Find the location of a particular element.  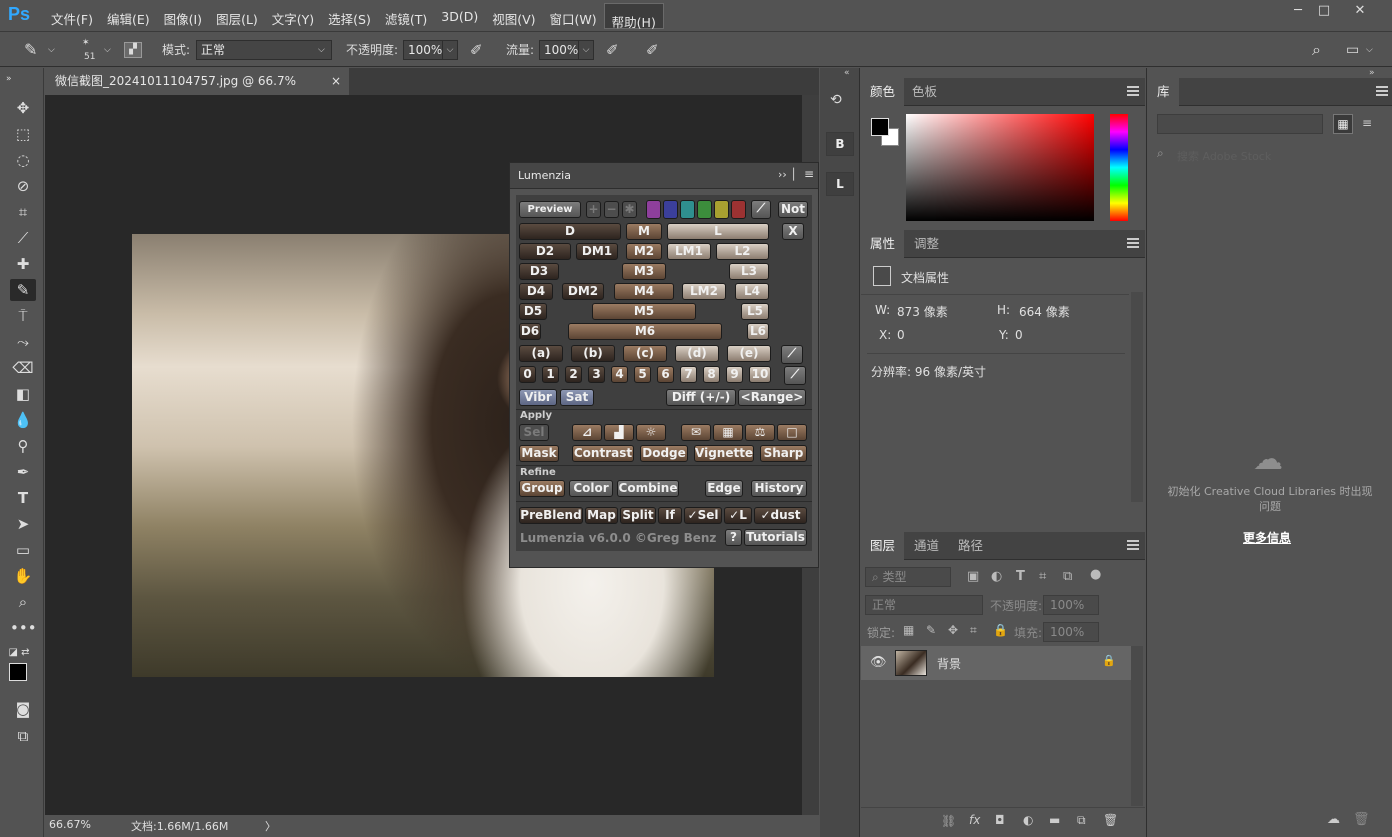

menu-filter: 滤镜(T) is located at coordinates (406, 16).